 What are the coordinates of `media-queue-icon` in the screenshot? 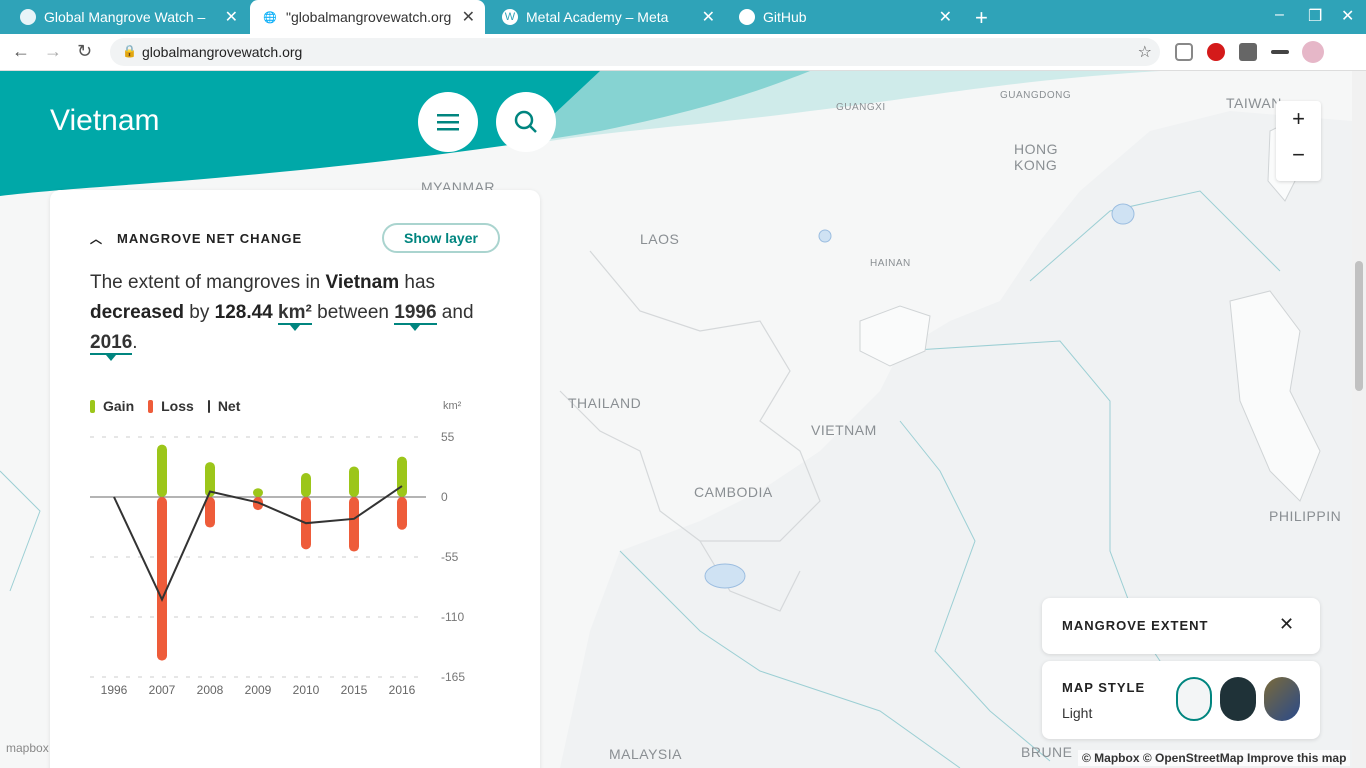 It's located at (1280, 52).